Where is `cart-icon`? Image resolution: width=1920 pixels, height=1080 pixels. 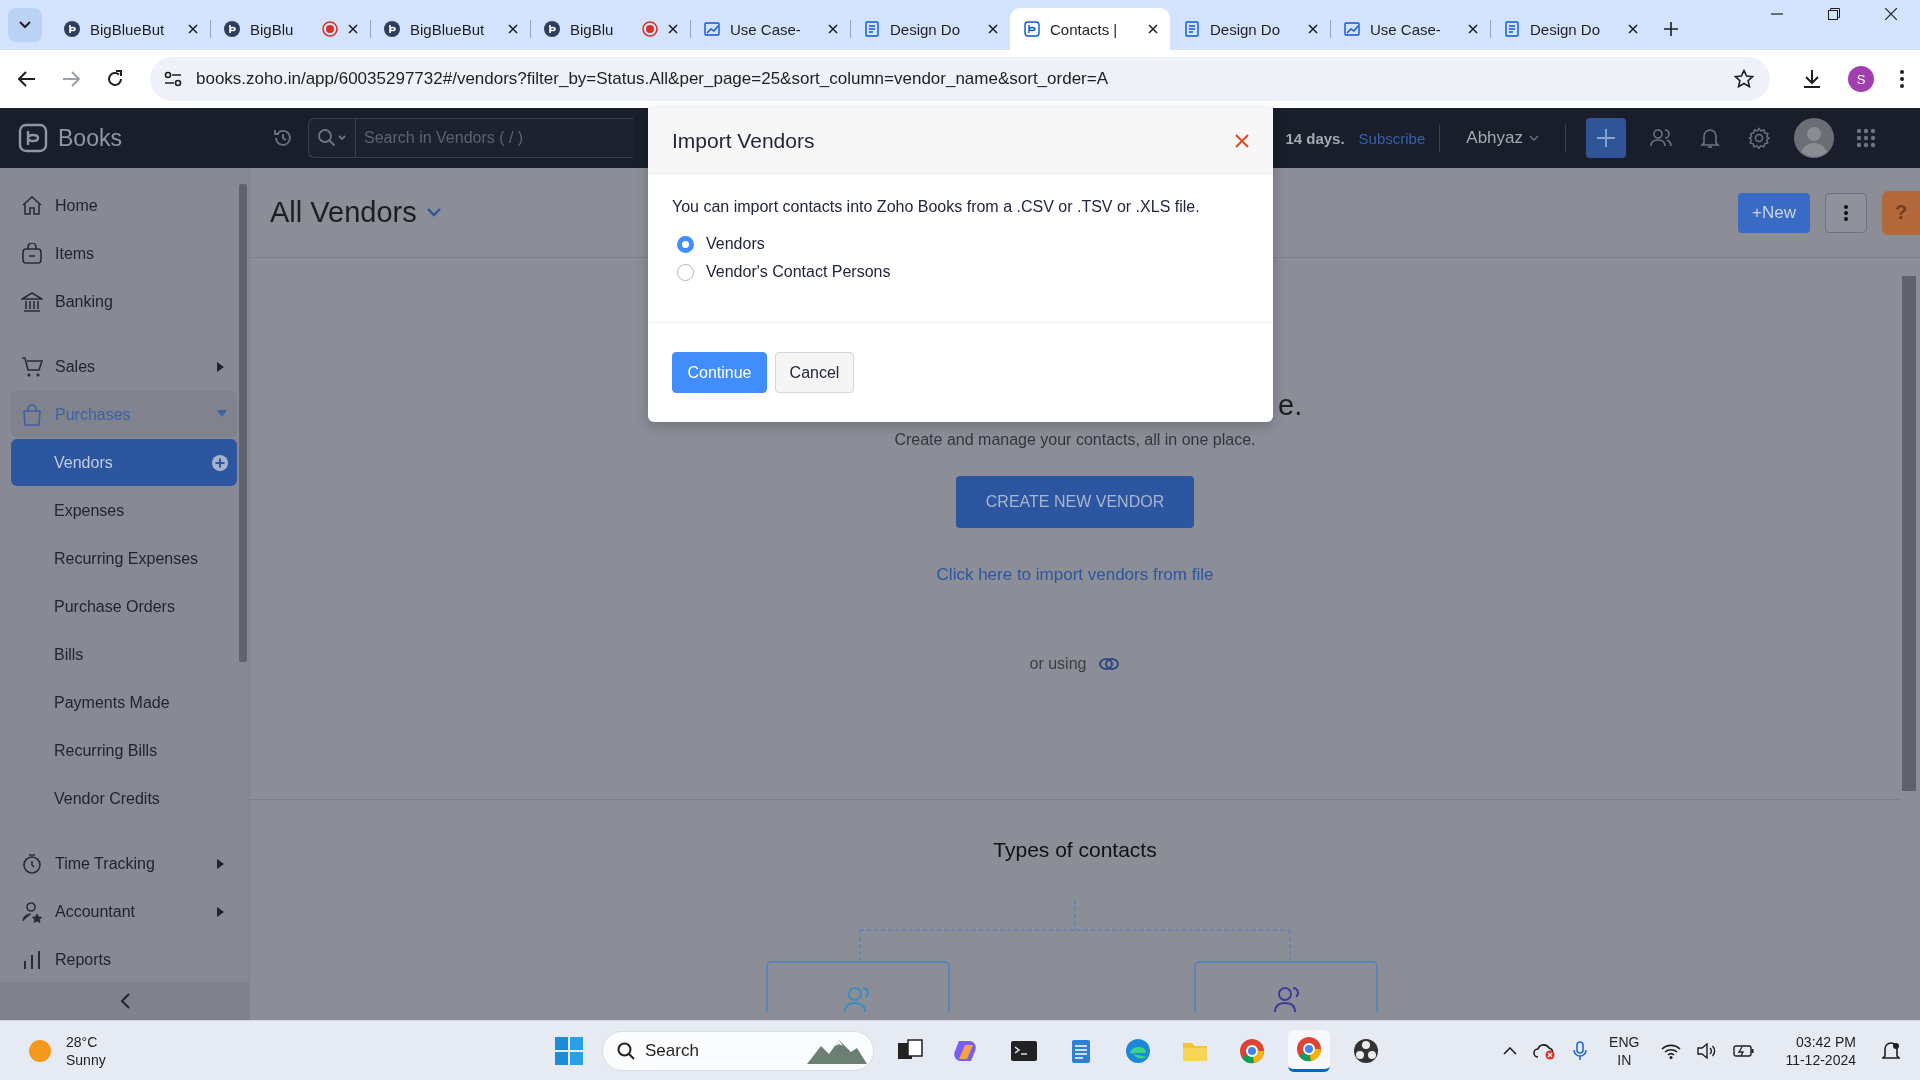
cart-icon is located at coordinates (32, 366).